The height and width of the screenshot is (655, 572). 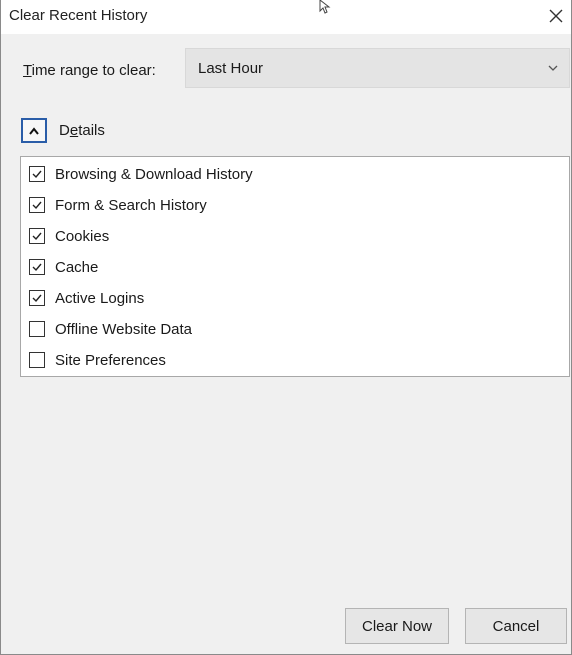 I want to click on list-item: Offline Website Data, so click(x=289, y=329).